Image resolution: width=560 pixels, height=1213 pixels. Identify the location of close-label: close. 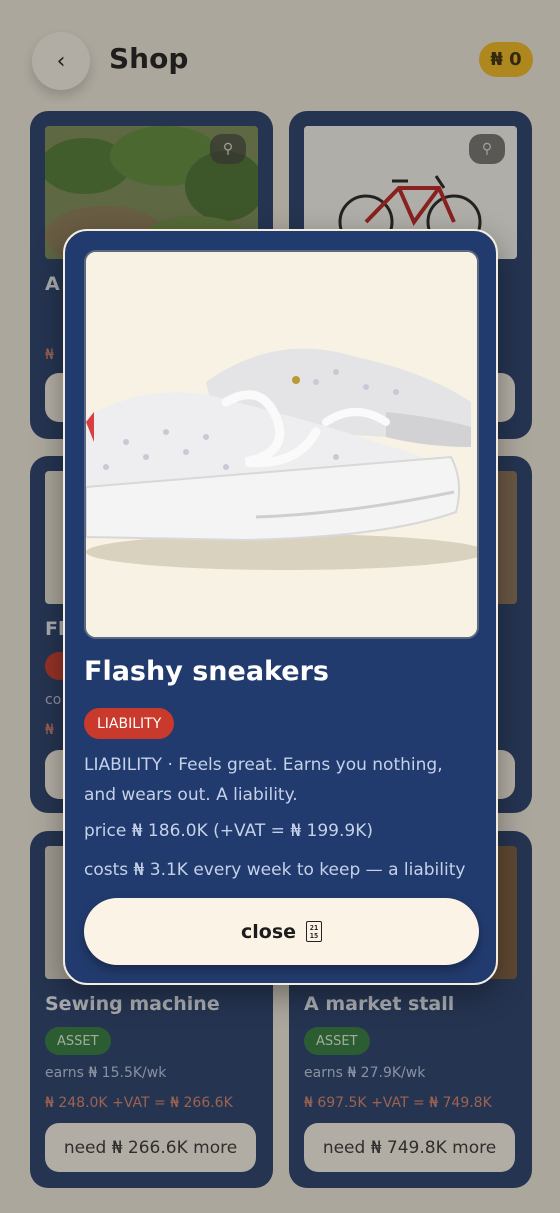
(268, 931).